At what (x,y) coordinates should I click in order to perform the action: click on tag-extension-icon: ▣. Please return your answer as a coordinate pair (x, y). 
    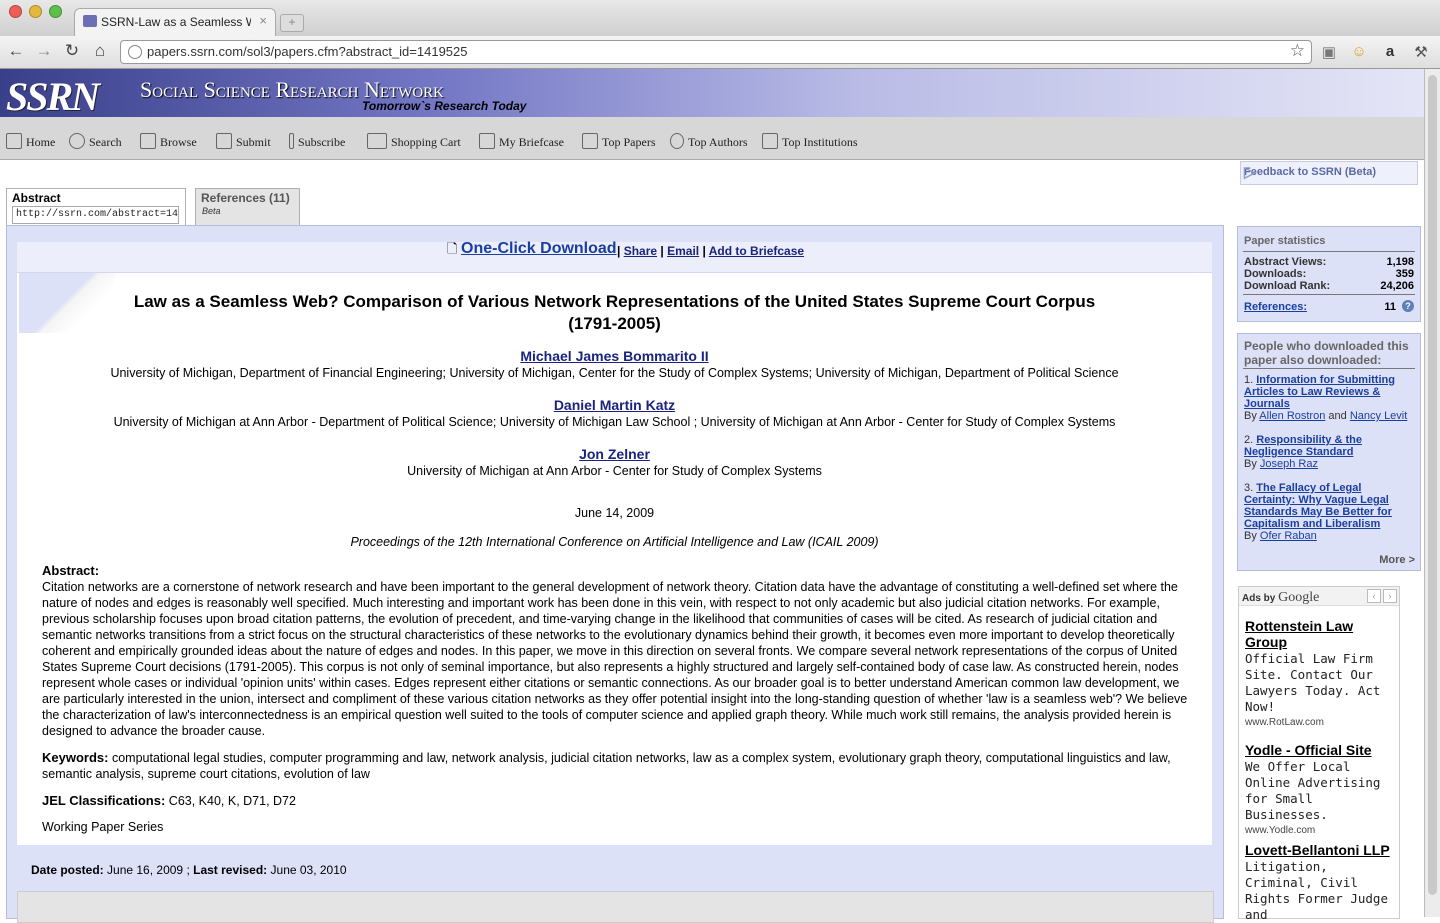
    Looking at the image, I should click on (1329, 52).